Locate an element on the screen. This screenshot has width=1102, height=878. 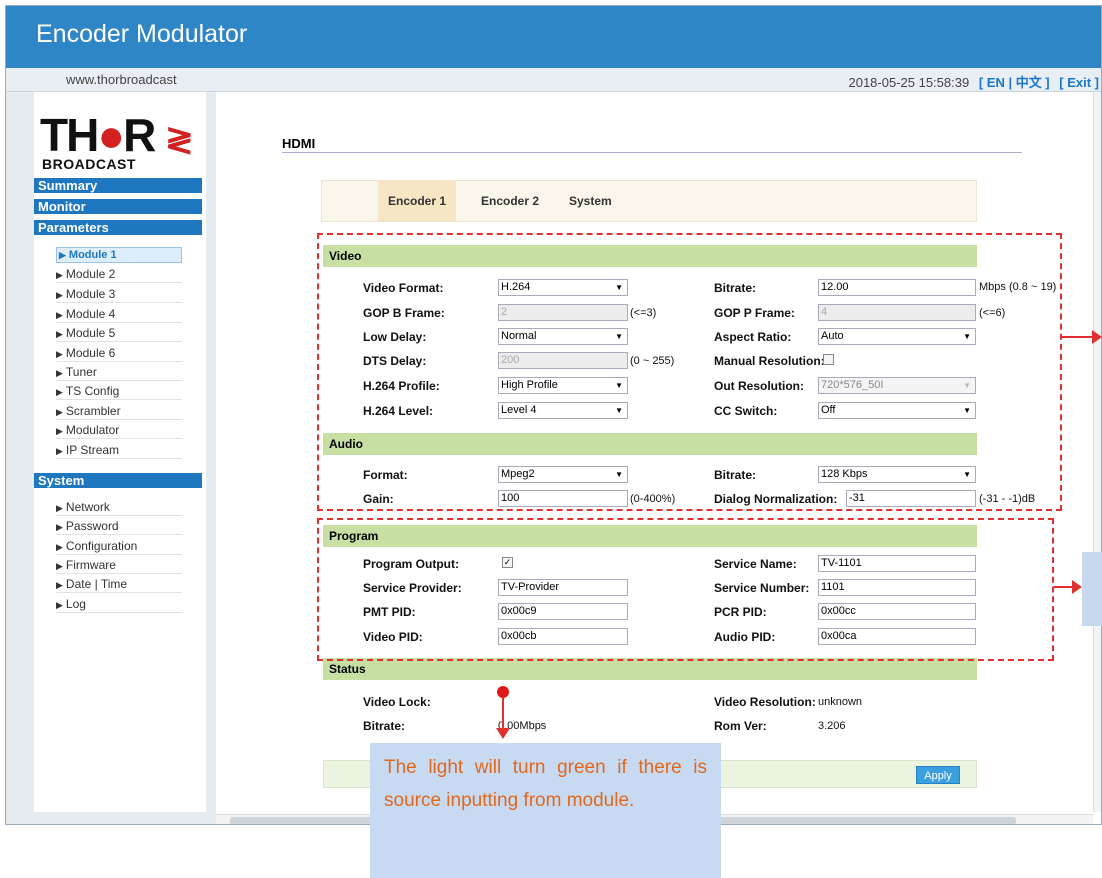
sidebar-item-label: TS Config is located at coordinates (92, 391).